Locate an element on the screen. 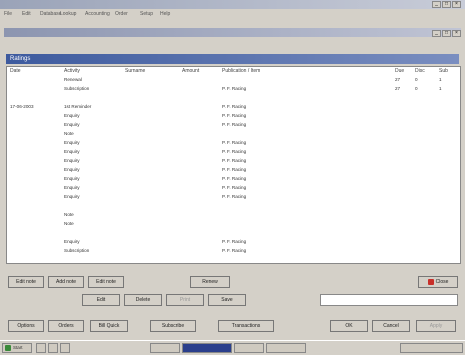  menu-item-lookup: Lookup is located at coordinates (68, 14).